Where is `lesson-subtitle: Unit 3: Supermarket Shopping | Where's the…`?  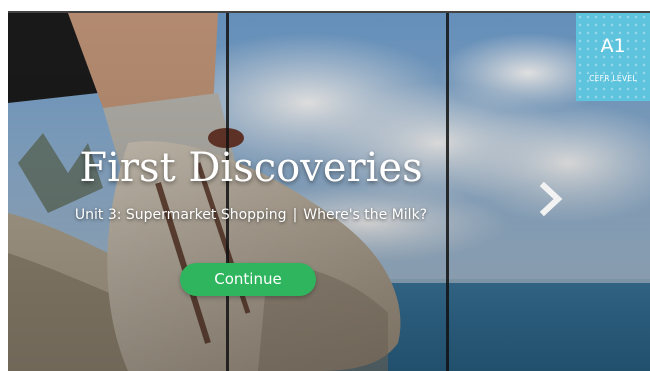
lesson-subtitle: Unit 3: Supermarket Shopping | Where's the… is located at coordinates (251, 215).